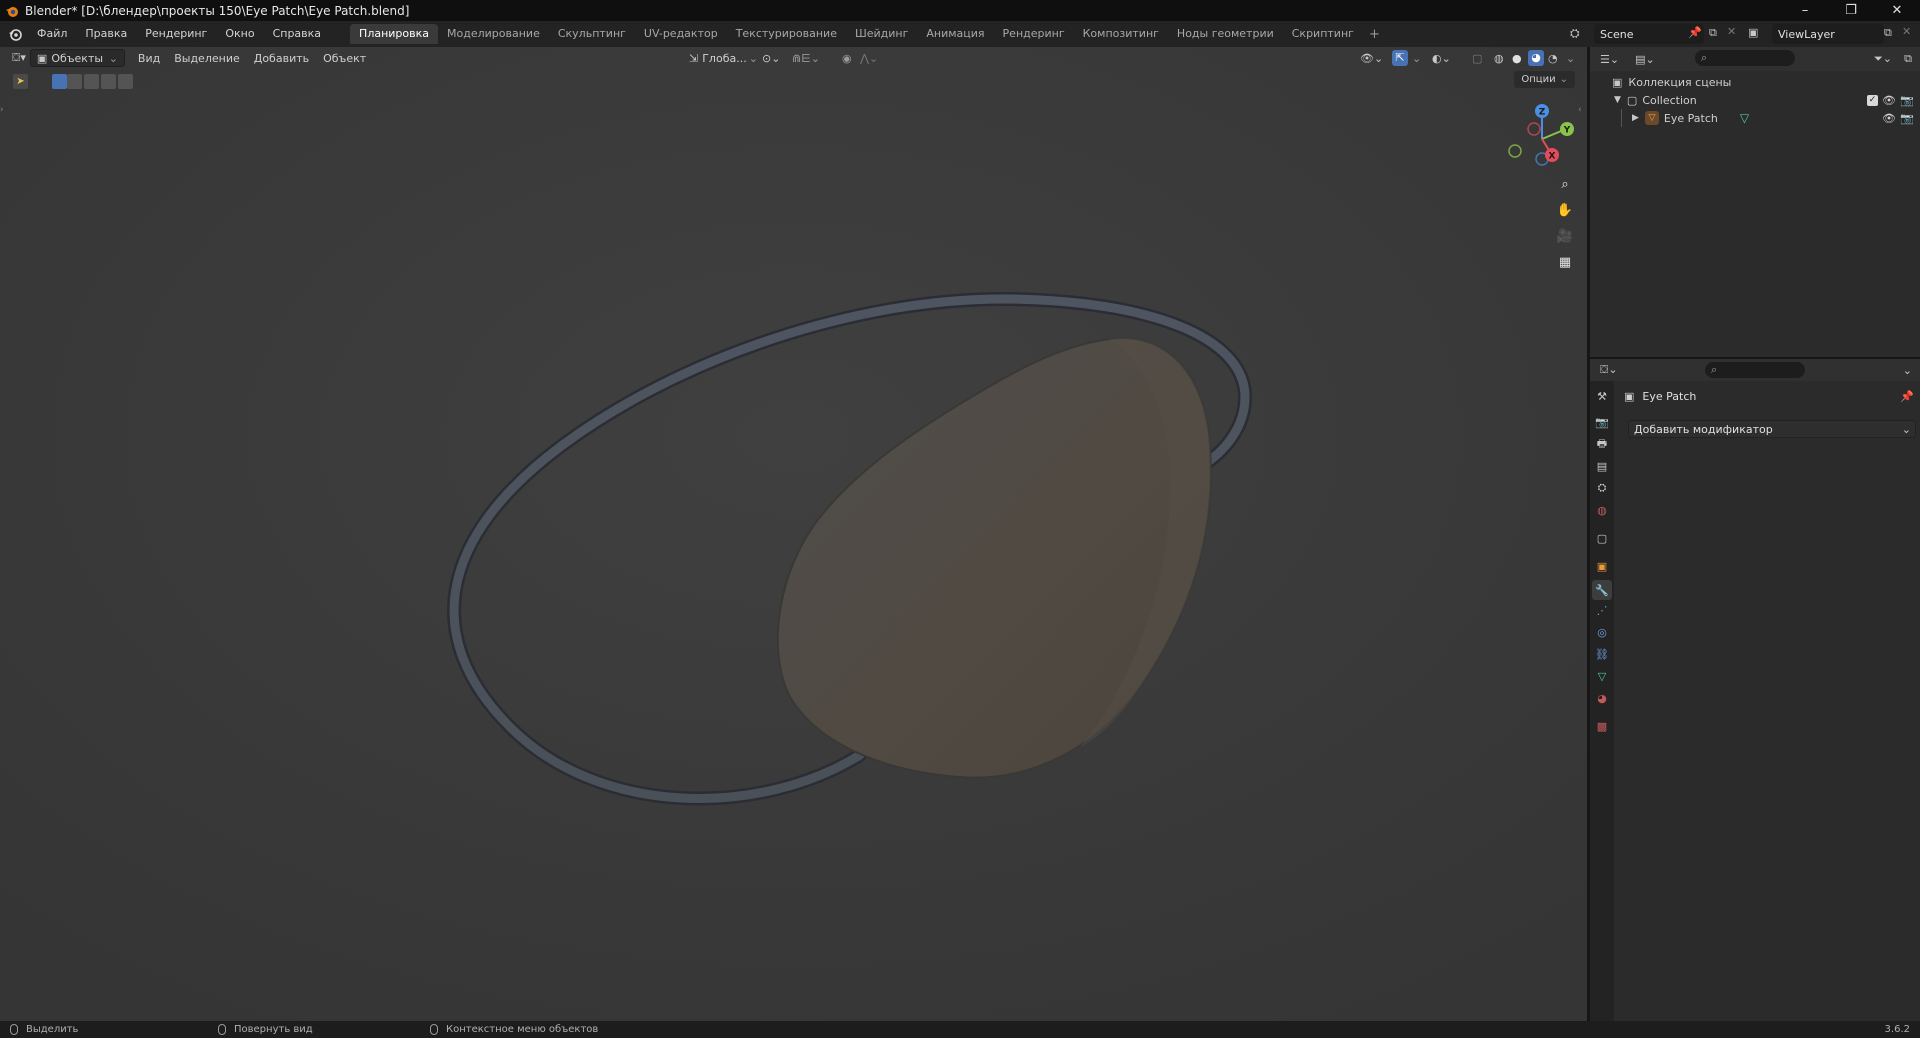  I want to click on pan-hand-icon: ✋, so click(1565, 210).